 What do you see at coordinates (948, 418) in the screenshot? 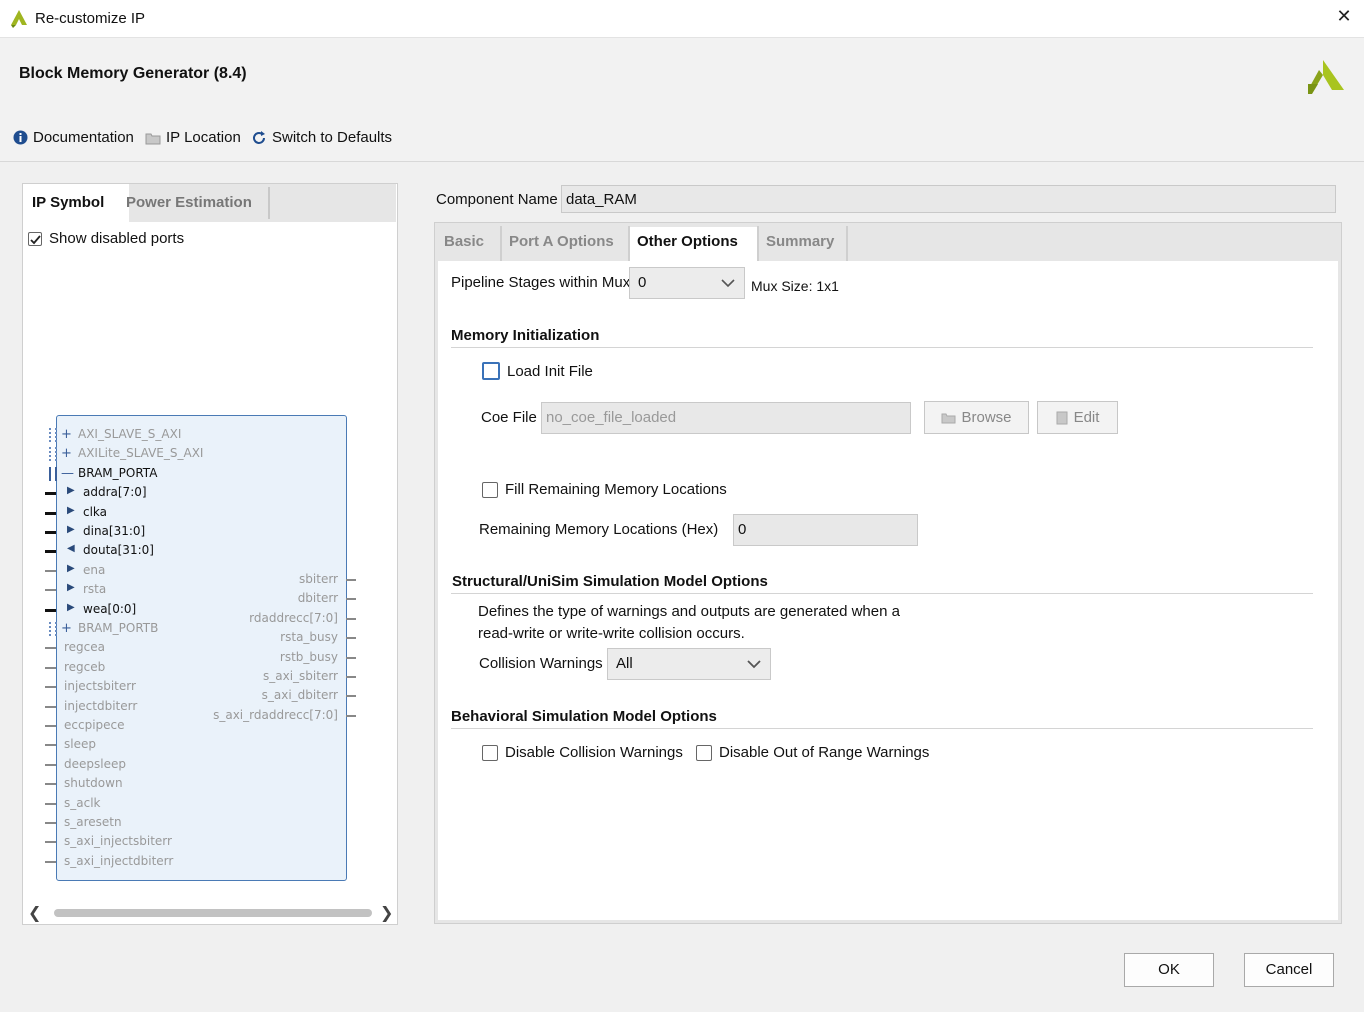
I see `folder-icon` at bounding box center [948, 418].